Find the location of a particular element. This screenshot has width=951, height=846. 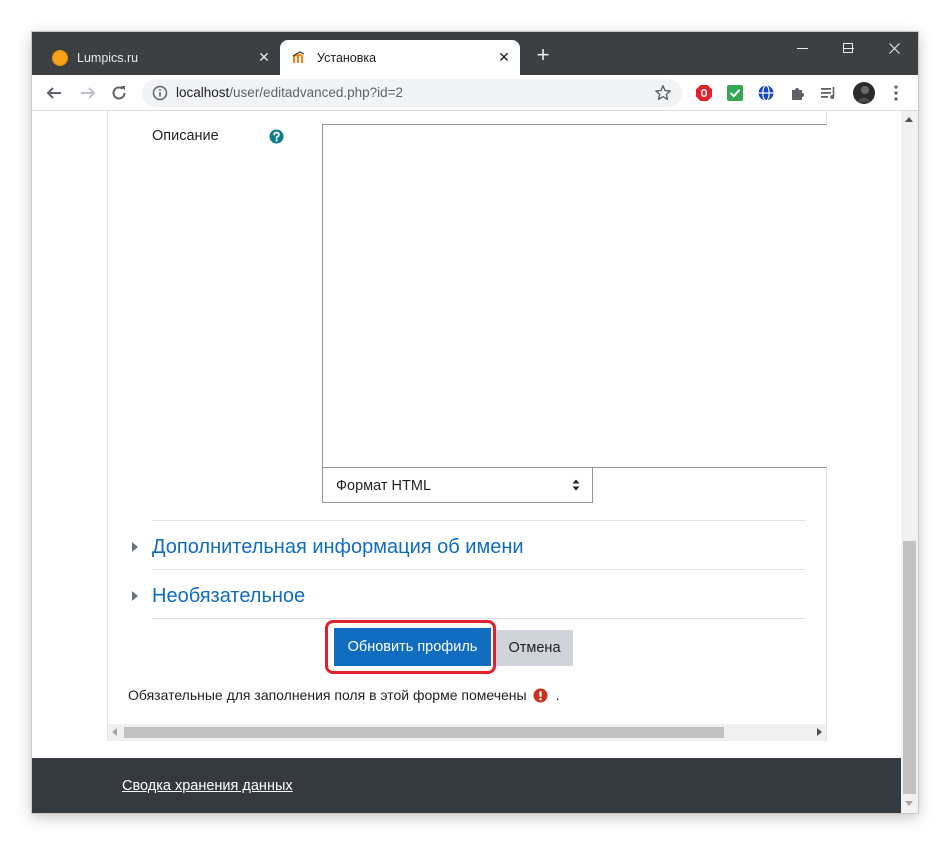

url-host: localhost is located at coordinates (203, 92).